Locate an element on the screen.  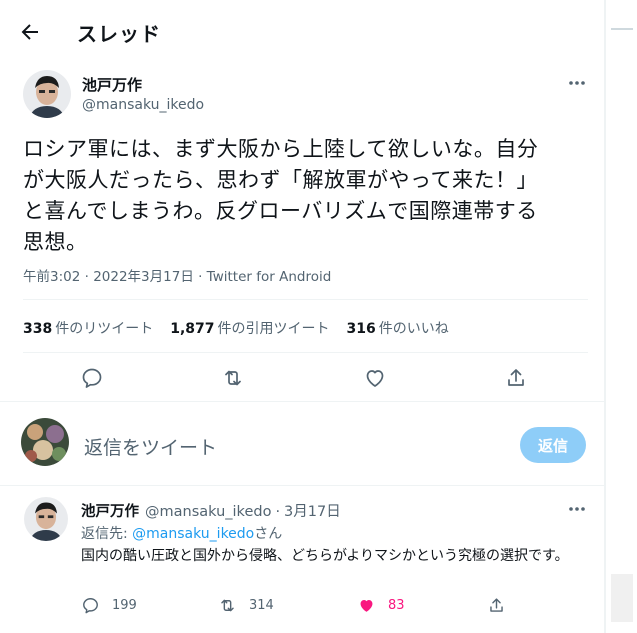
reply-author-name: 池戸万作 is located at coordinates (110, 512).